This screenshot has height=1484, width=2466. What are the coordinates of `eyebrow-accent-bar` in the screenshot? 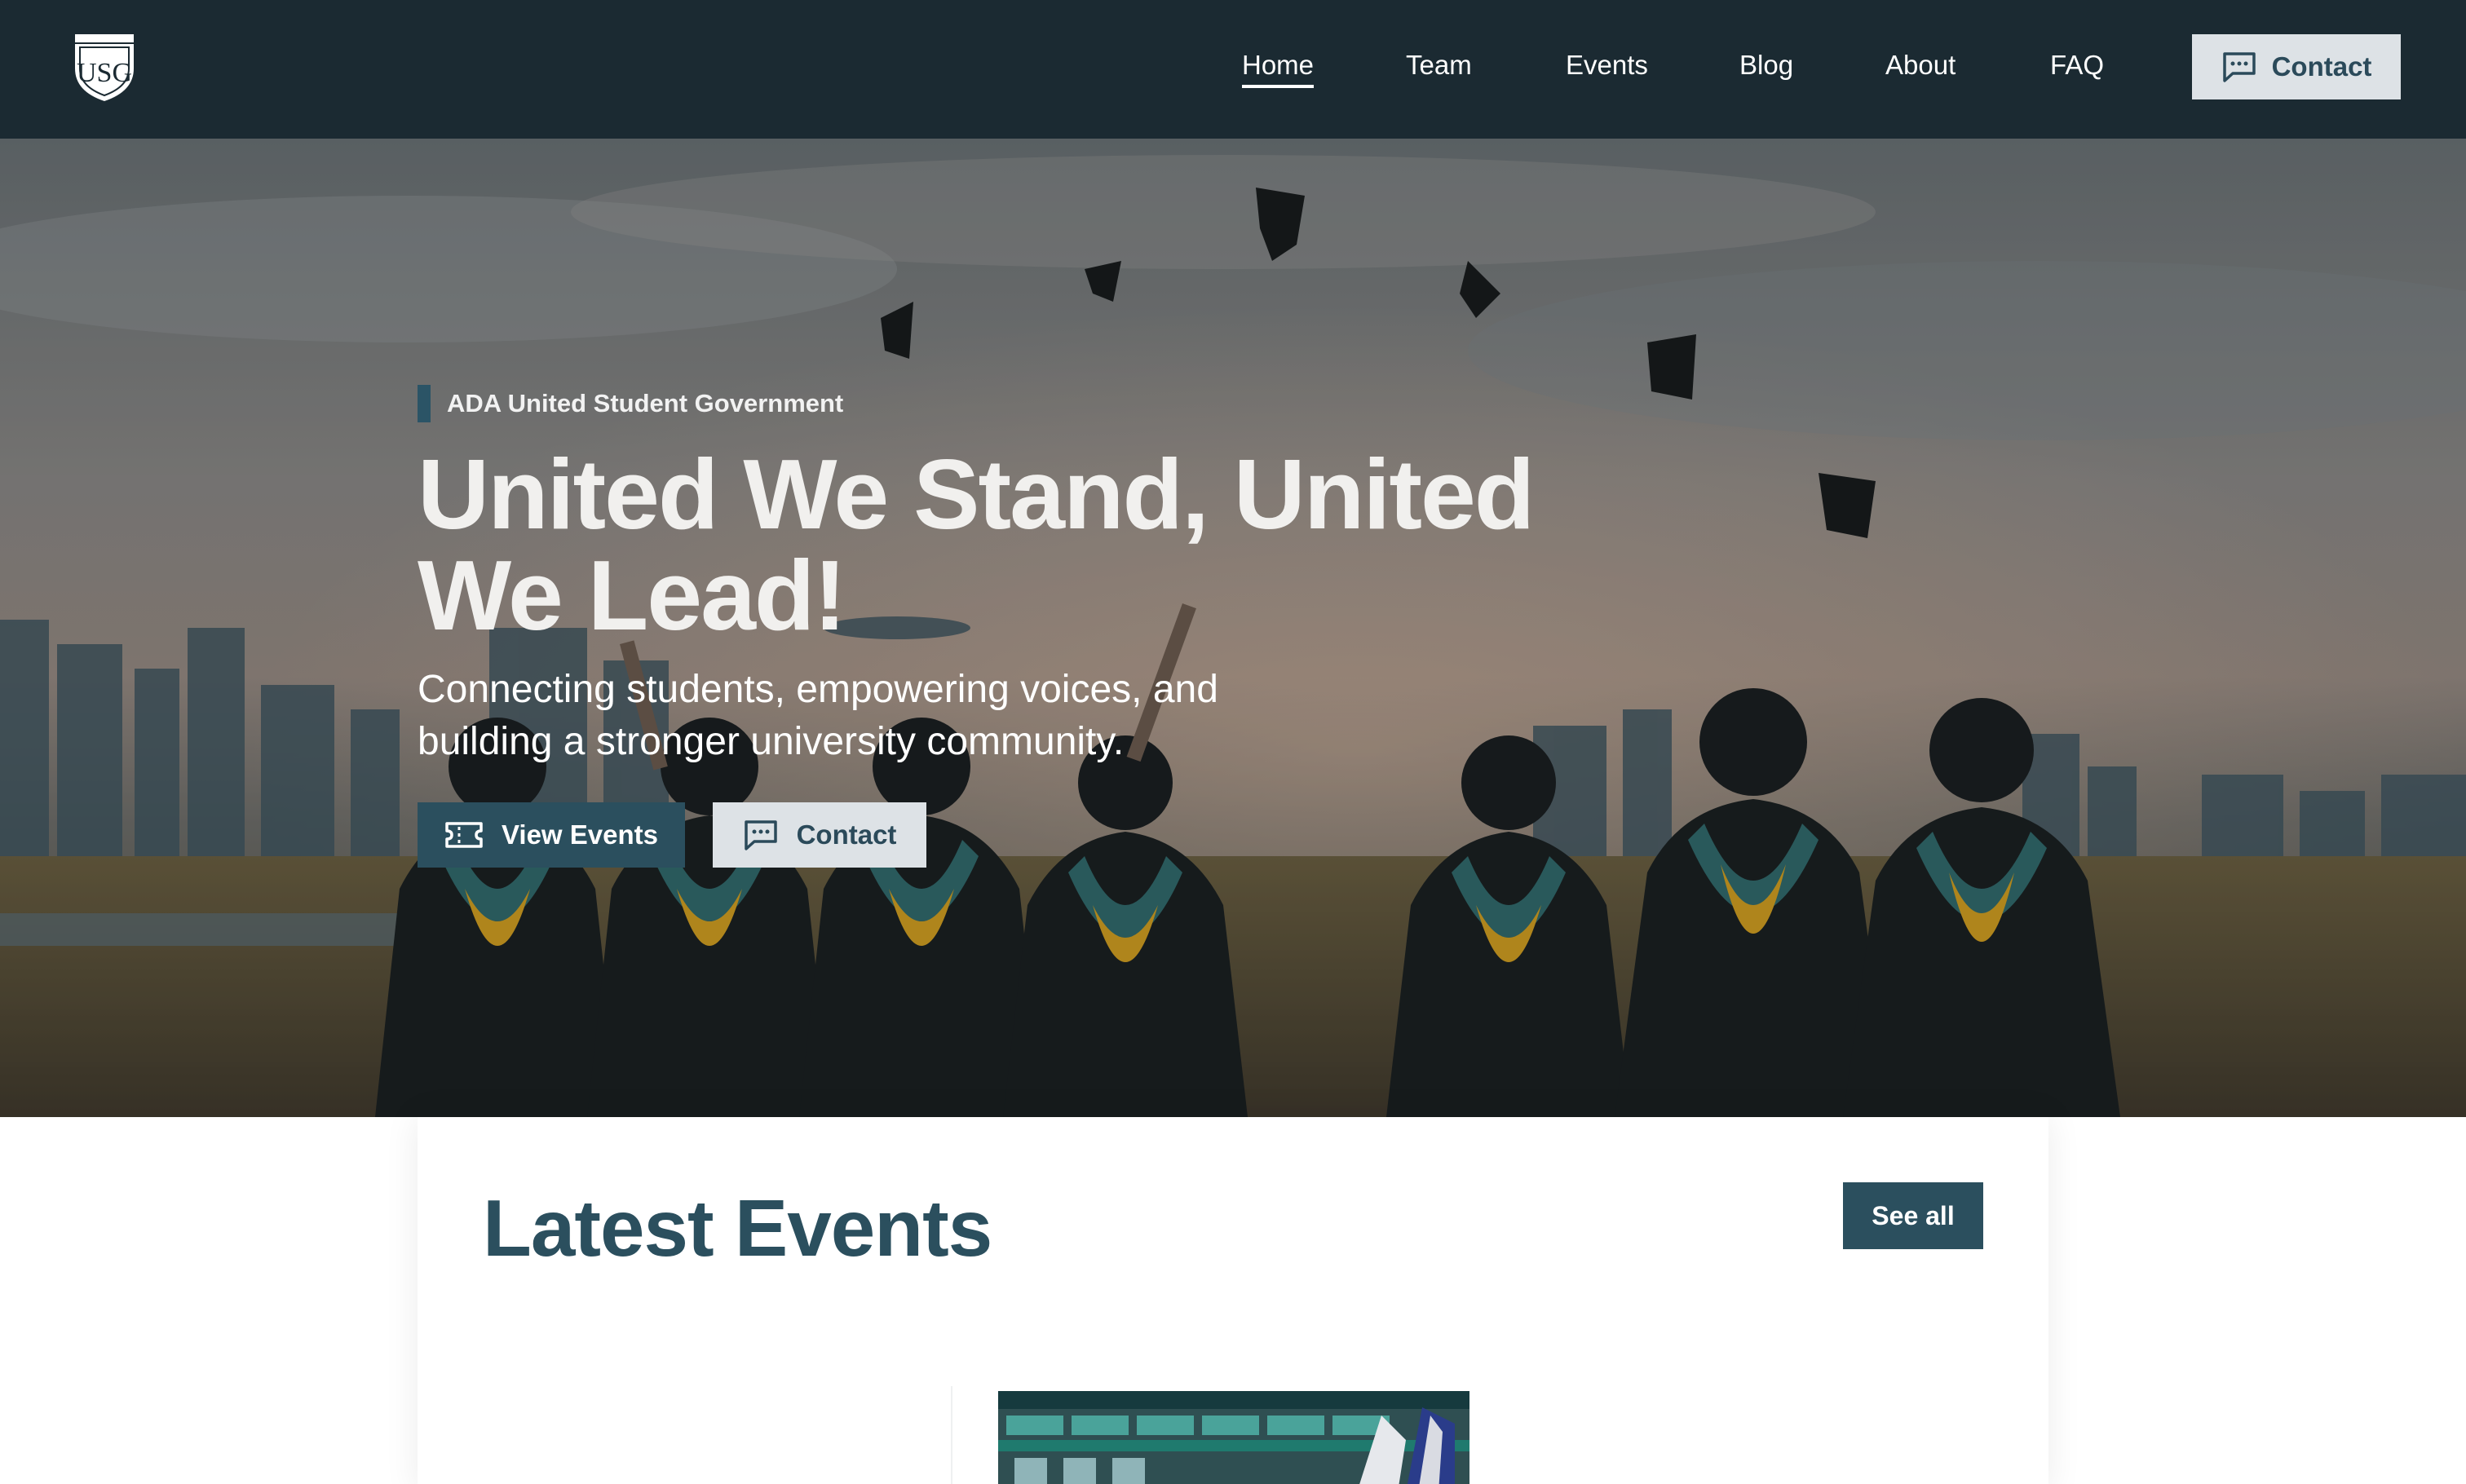 It's located at (424, 403).